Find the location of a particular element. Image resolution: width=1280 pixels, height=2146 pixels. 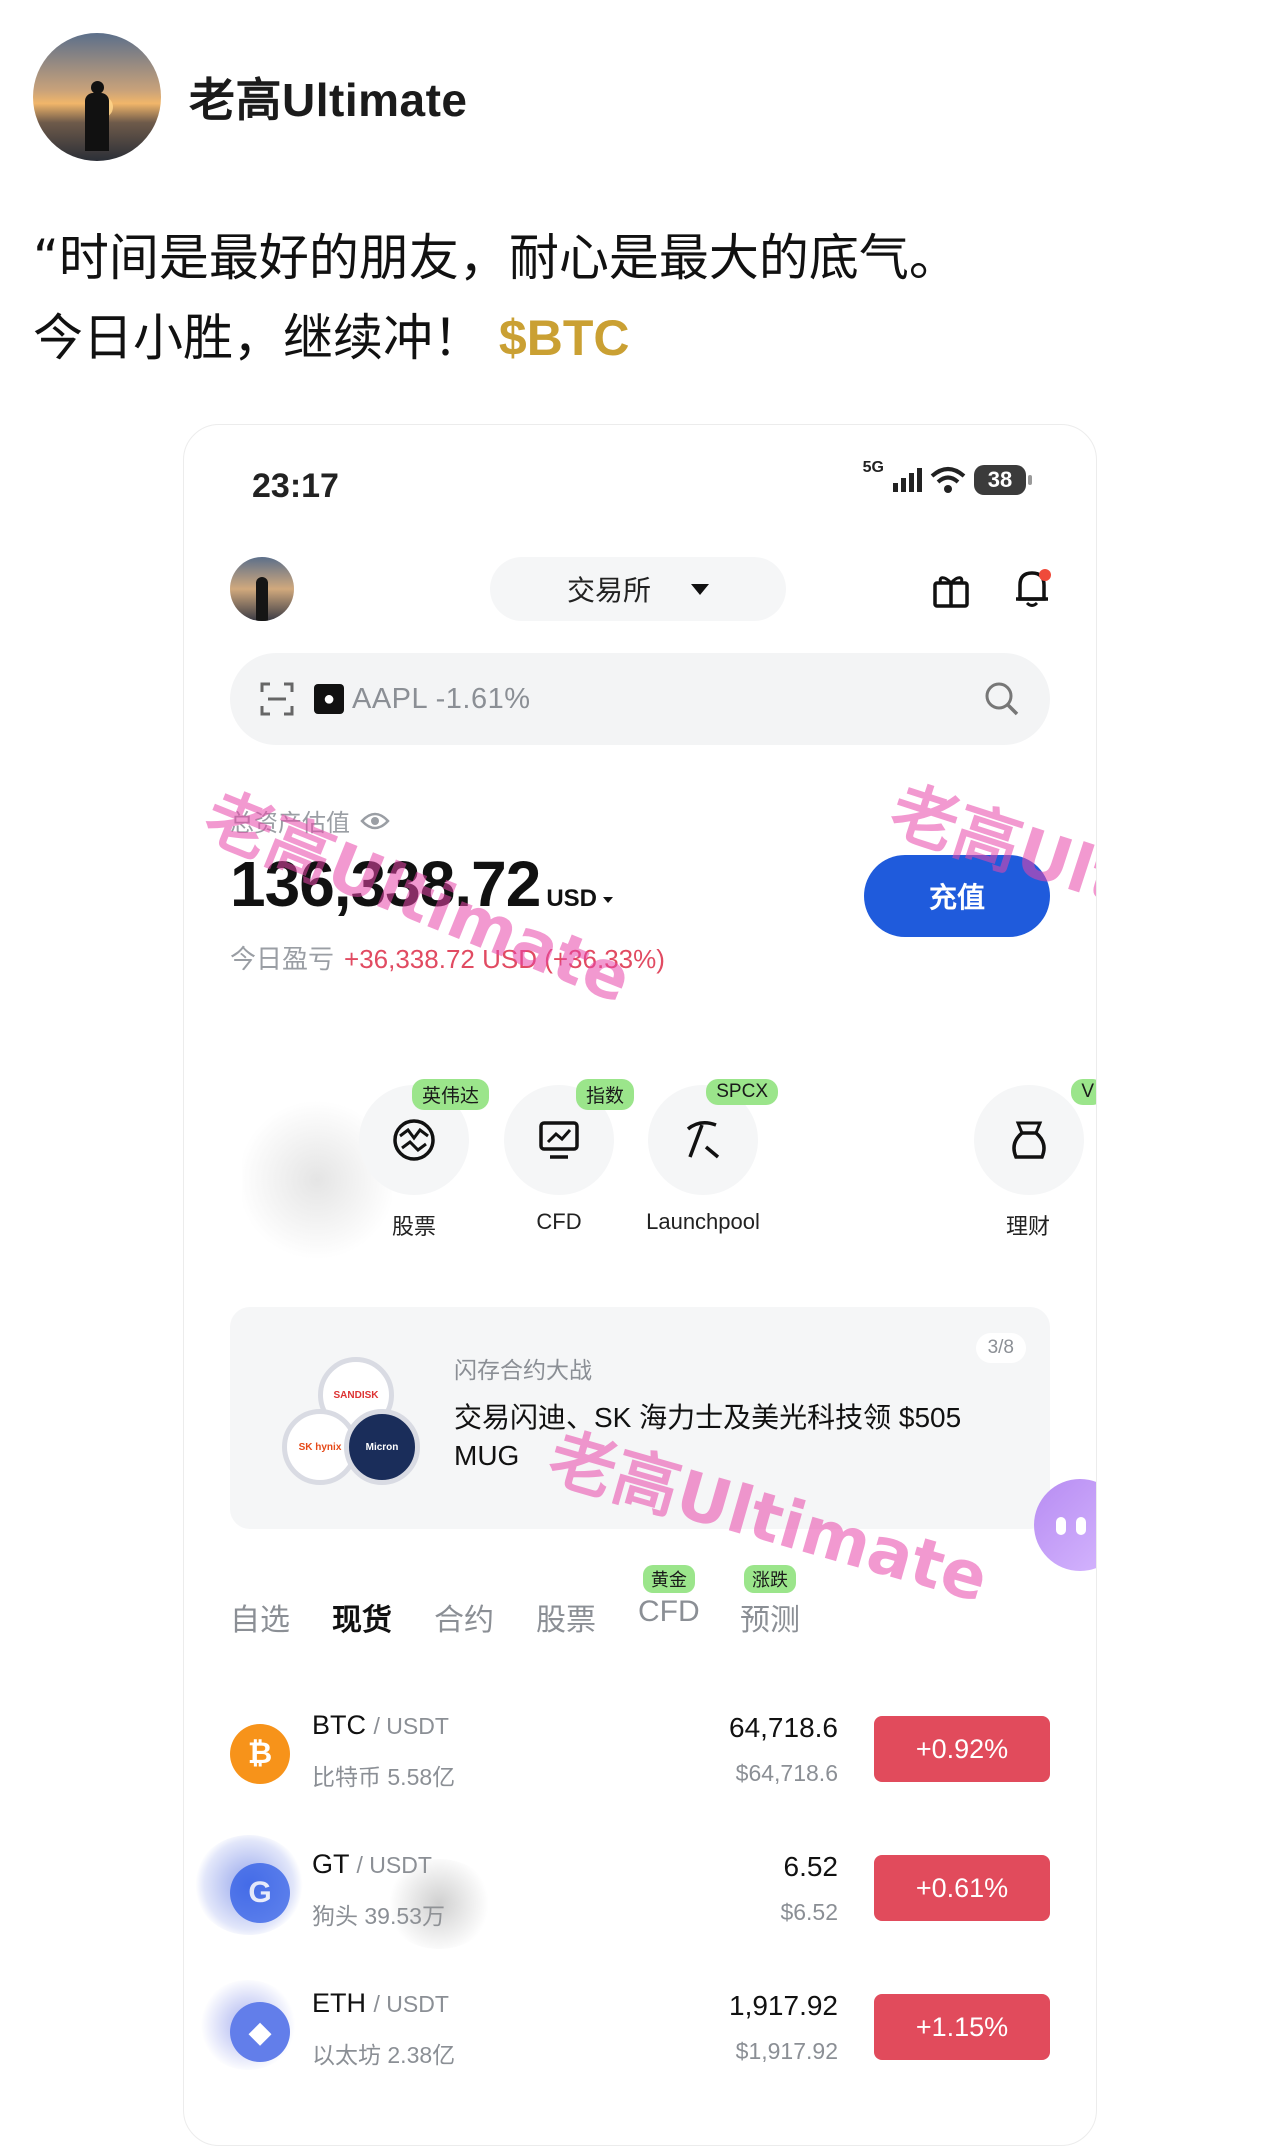

caret-down-icon is located at coordinates (700, 589).